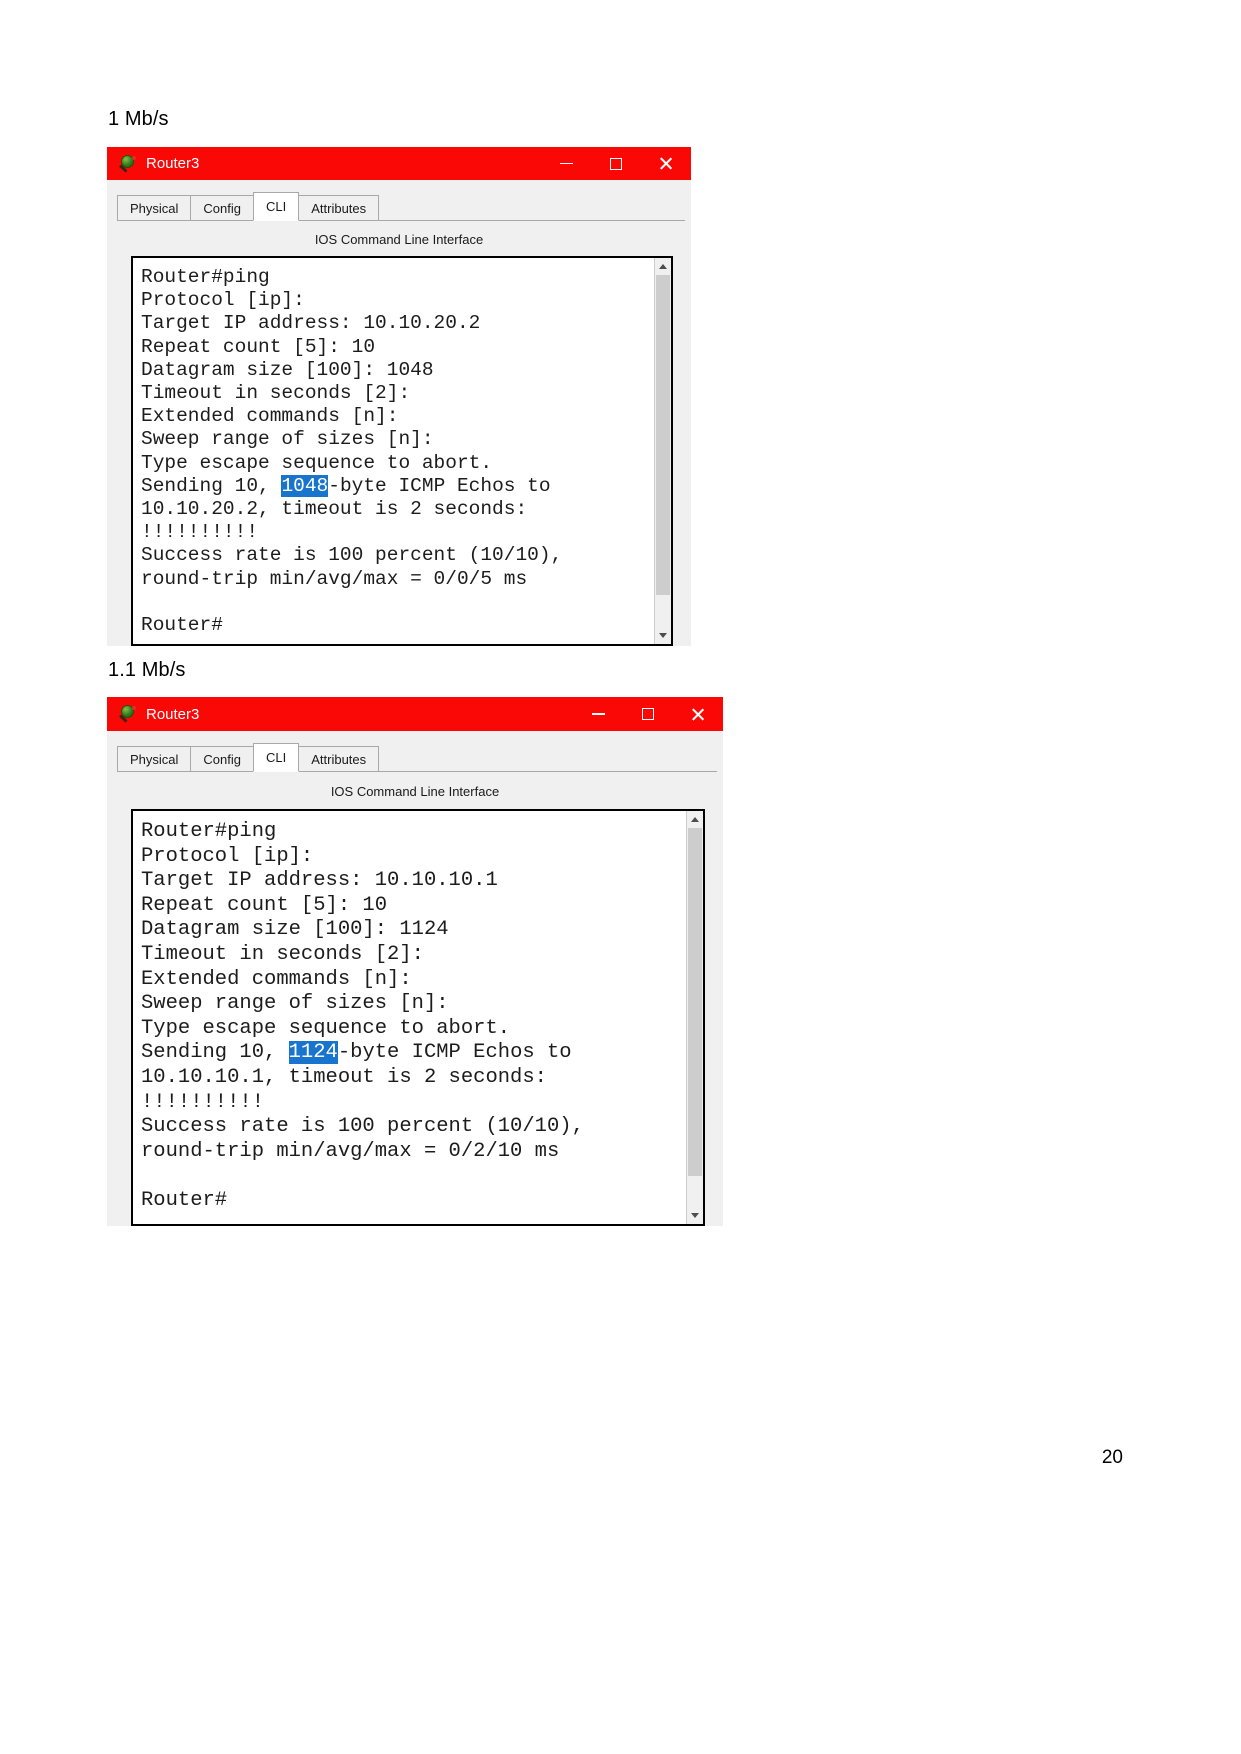  I want to click on page-number: 20, so click(1112, 1457).